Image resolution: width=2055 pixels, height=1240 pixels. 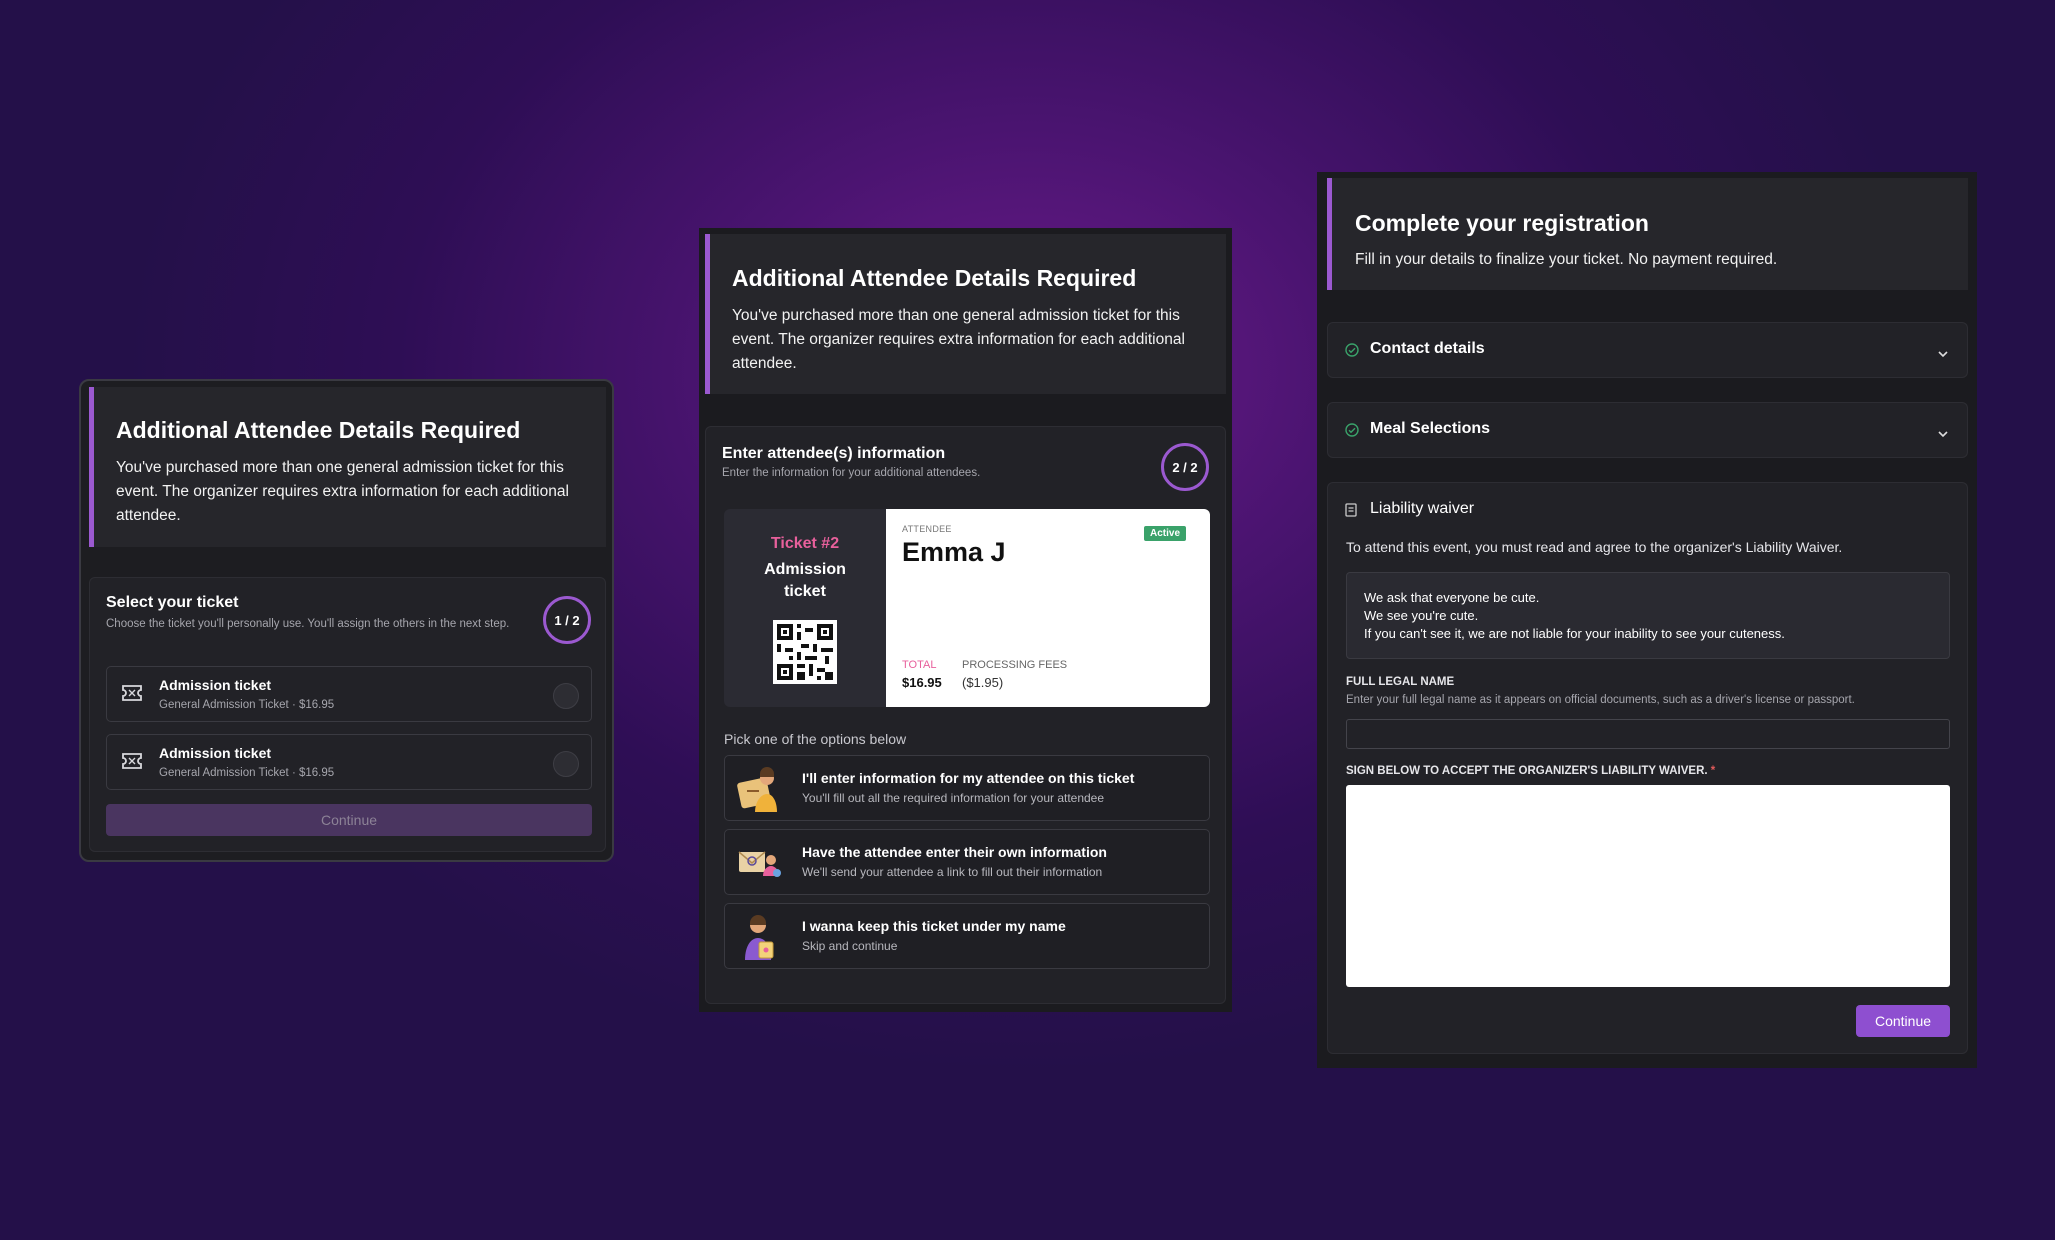 What do you see at coordinates (805, 652) in the screenshot?
I see `qr-code-icon` at bounding box center [805, 652].